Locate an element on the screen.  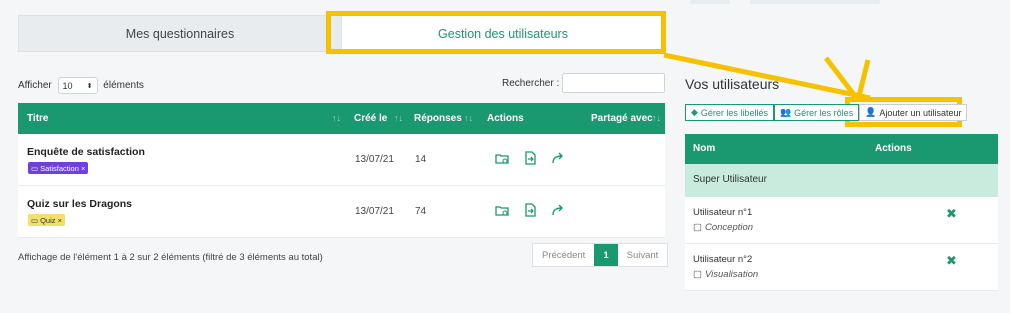
manage-roles-button: 👥 Gérer les rôles is located at coordinates (816, 112).